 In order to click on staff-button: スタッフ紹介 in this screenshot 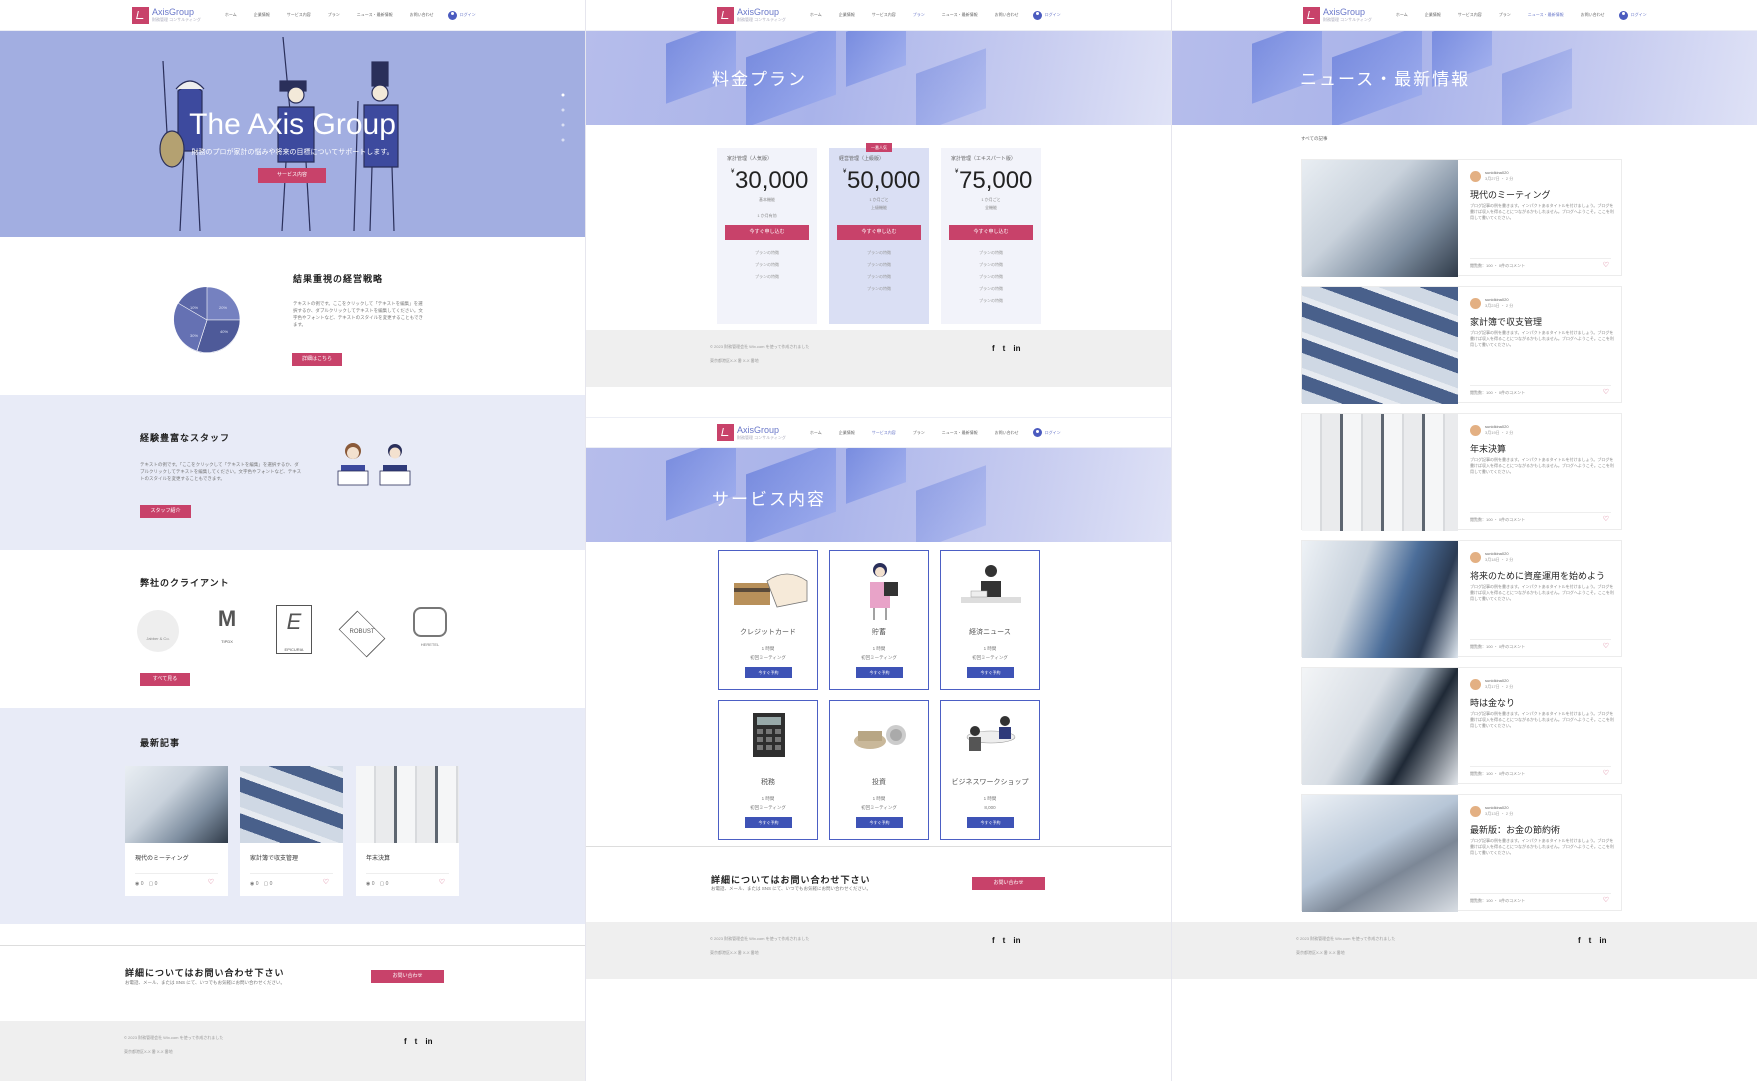, I will do `click(165, 511)`.